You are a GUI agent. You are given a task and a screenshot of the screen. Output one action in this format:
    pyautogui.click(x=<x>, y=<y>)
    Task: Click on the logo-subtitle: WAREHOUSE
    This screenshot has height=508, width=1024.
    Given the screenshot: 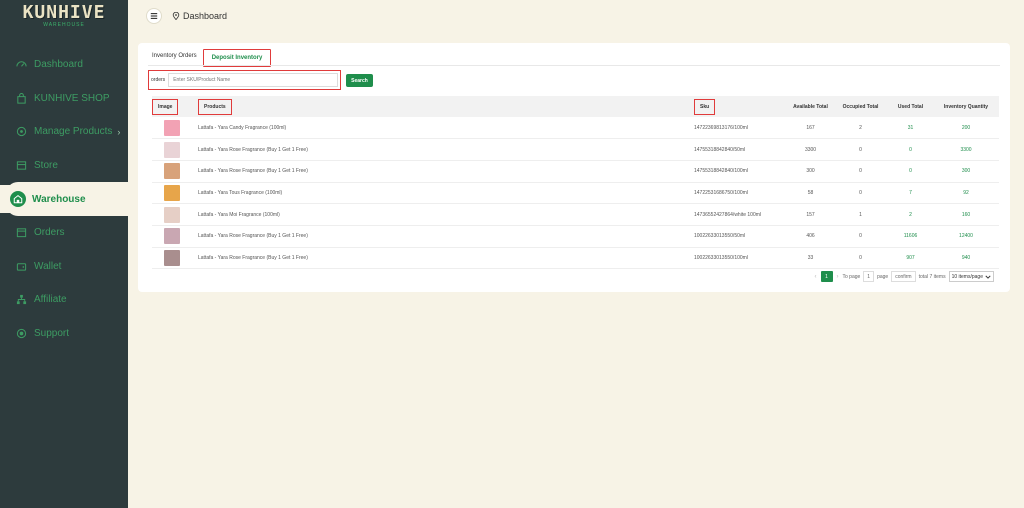 What is the action you would take?
    pyautogui.click(x=64, y=25)
    